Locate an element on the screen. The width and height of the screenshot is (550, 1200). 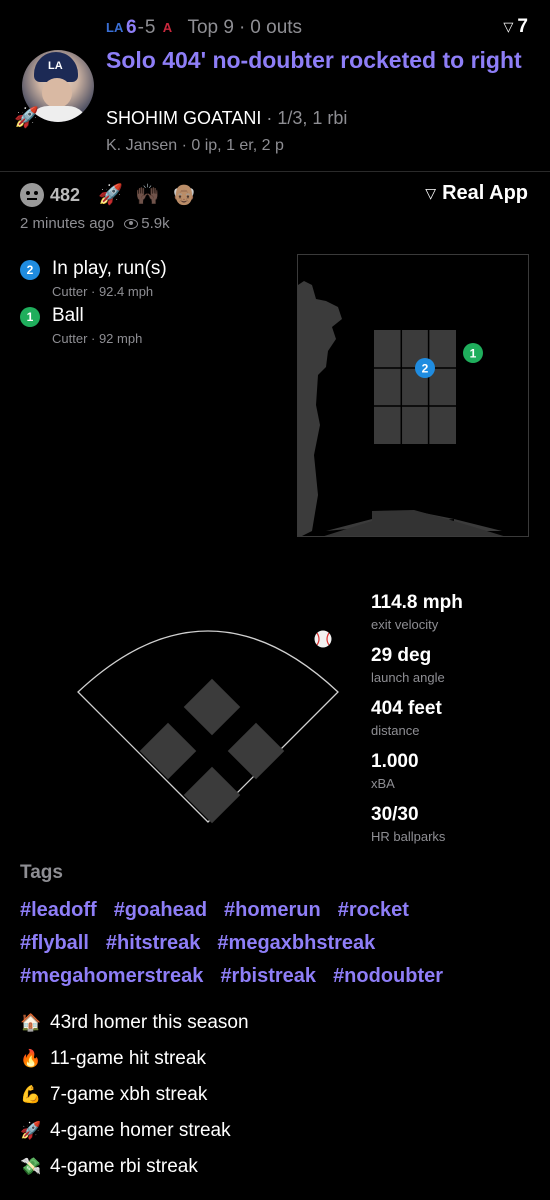
pitch-detail: Cutter · 92.4 mph is located at coordinates (103, 291).